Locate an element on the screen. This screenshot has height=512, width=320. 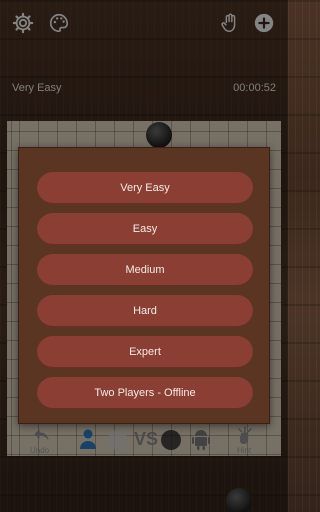
option-very-easy-button: Very Easy is located at coordinates (145, 188).